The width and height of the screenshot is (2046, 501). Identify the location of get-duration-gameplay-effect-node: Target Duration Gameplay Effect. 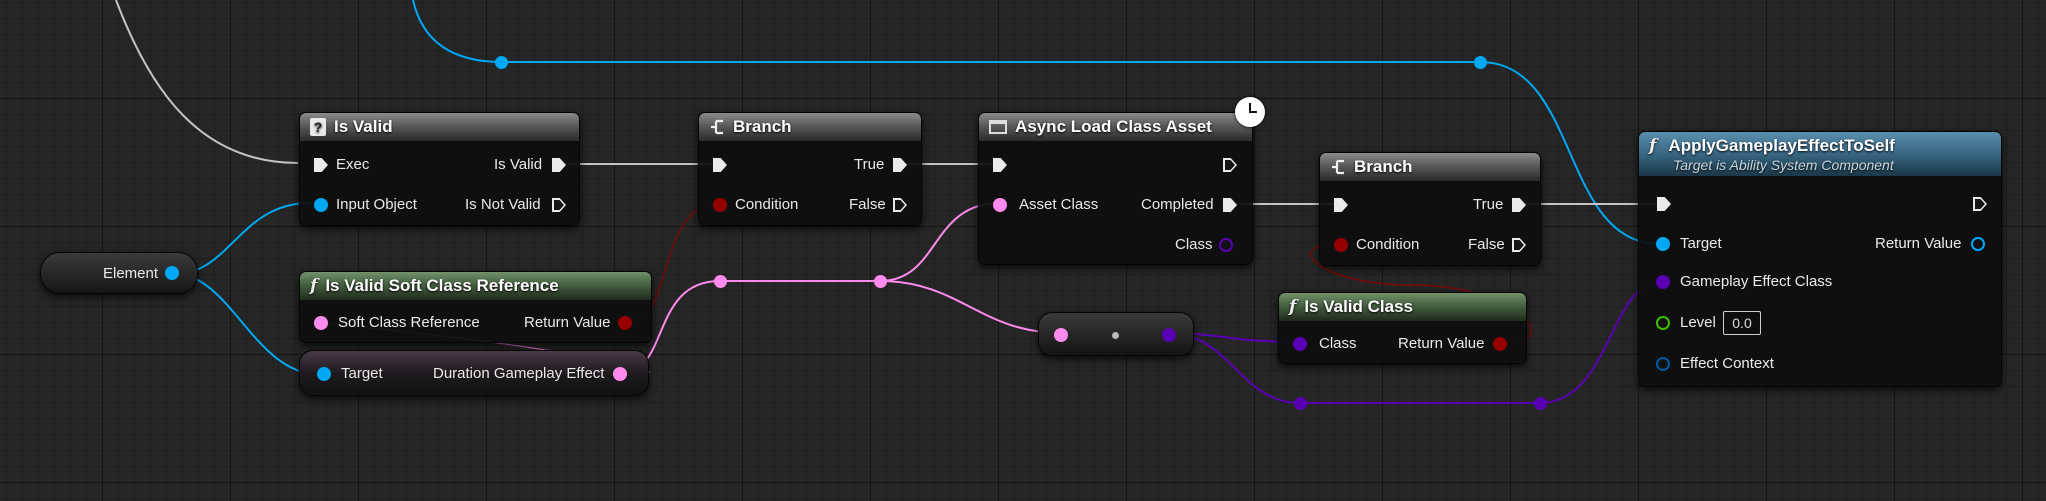
(474, 373).